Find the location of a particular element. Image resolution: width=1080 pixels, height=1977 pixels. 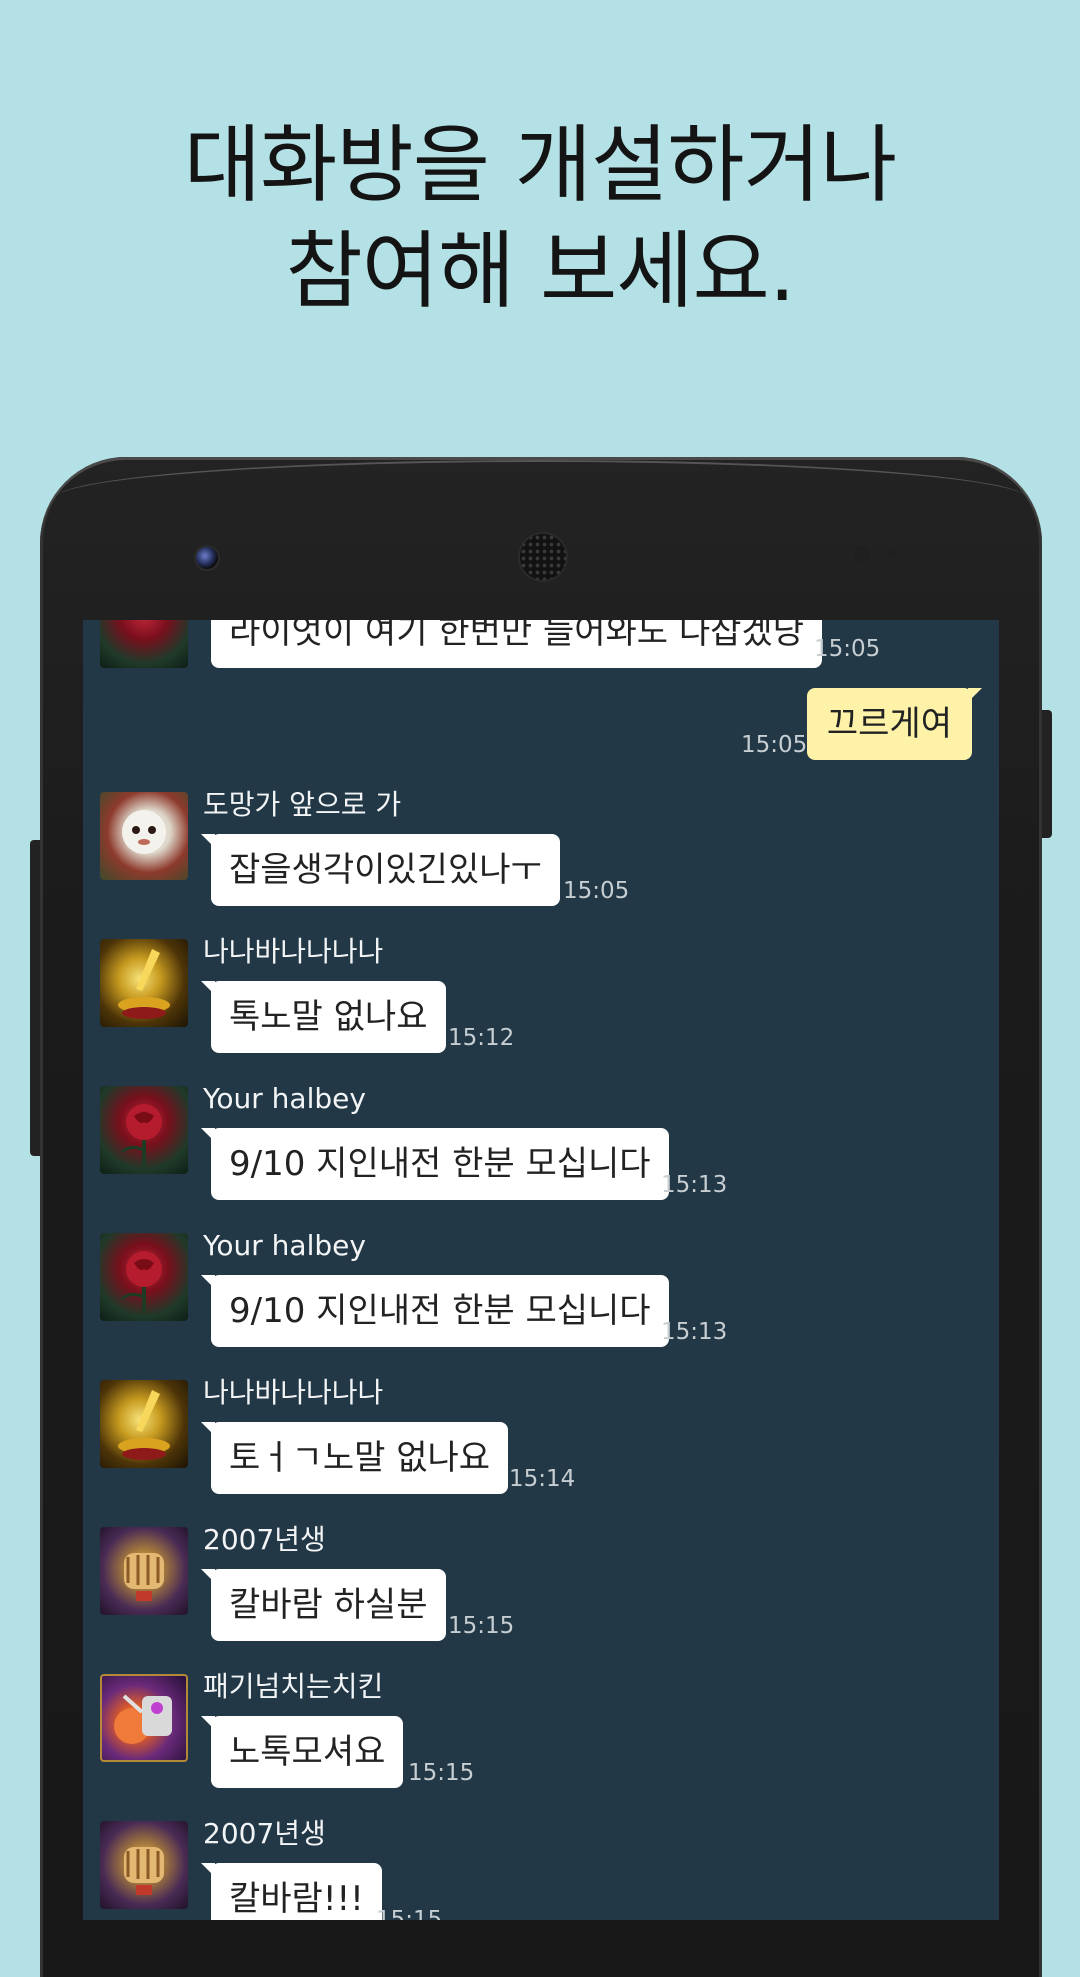

sender-name: 도망가 앞으로 가 is located at coordinates (302, 804).